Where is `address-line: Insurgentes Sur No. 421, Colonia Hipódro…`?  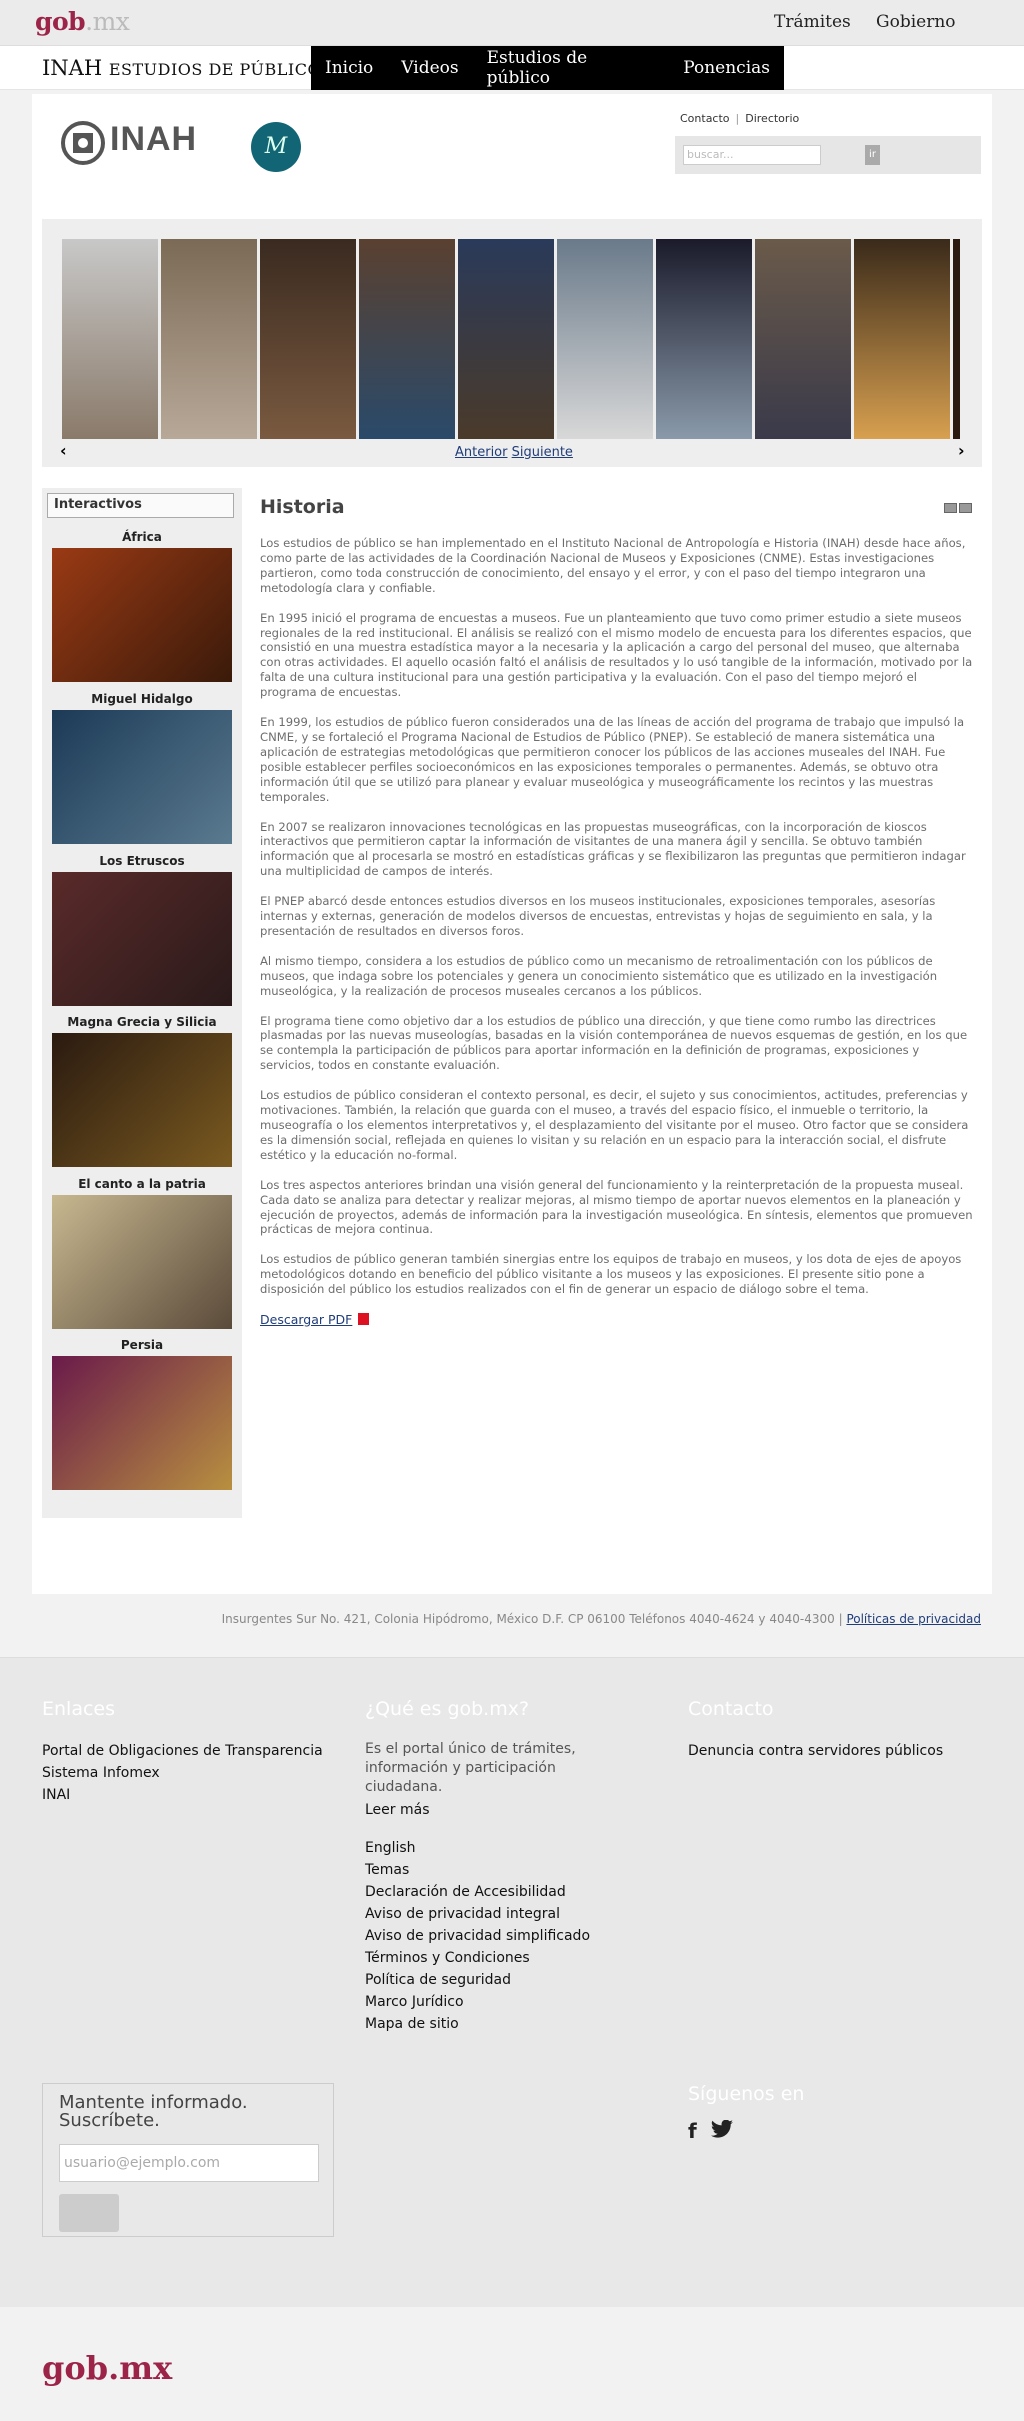
address-line: Insurgentes Sur No. 421, Colonia Hipódro… is located at coordinates (601, 1619).